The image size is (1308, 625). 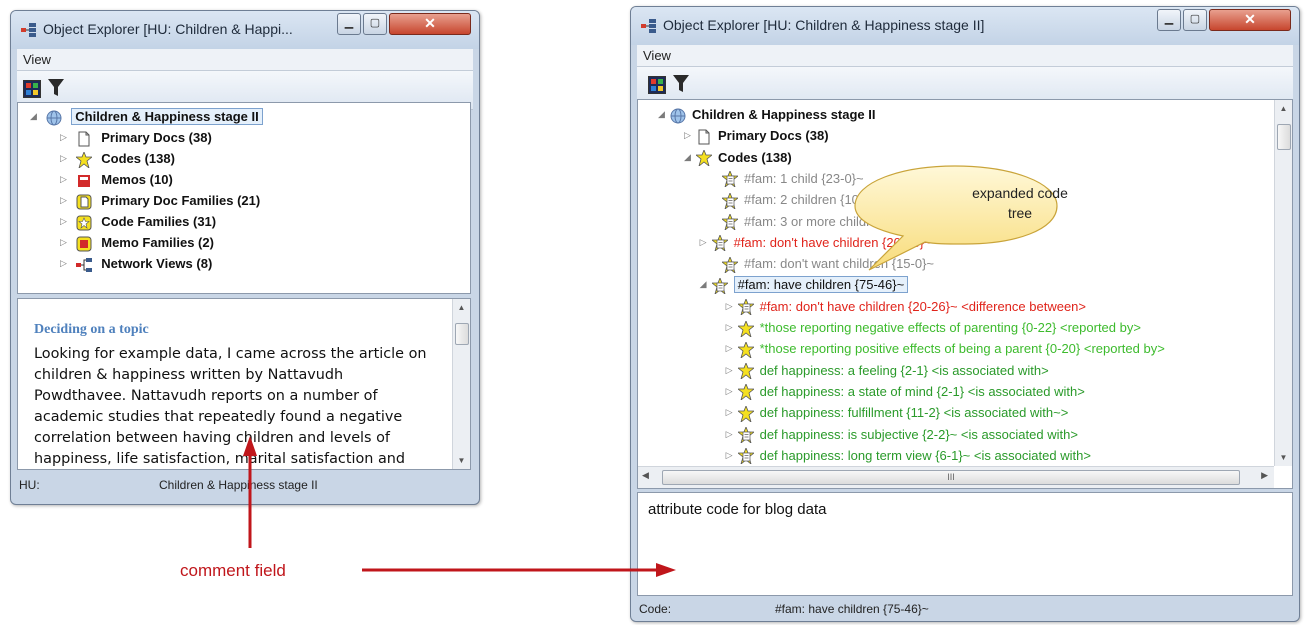 What do you see at coordinates (666, 570) in the screenshot?
I see `annotation-arrowhead-right` at bounding box center [666, 570].